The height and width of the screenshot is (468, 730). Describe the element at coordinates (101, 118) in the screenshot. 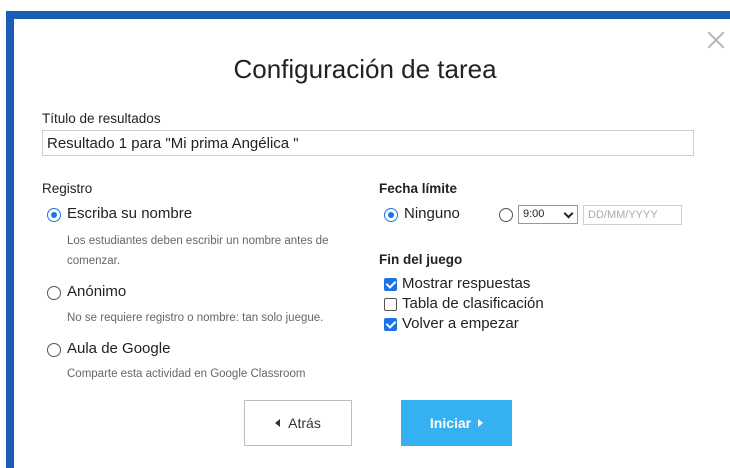

I see `results-title-label: Título de resultados` at that location.